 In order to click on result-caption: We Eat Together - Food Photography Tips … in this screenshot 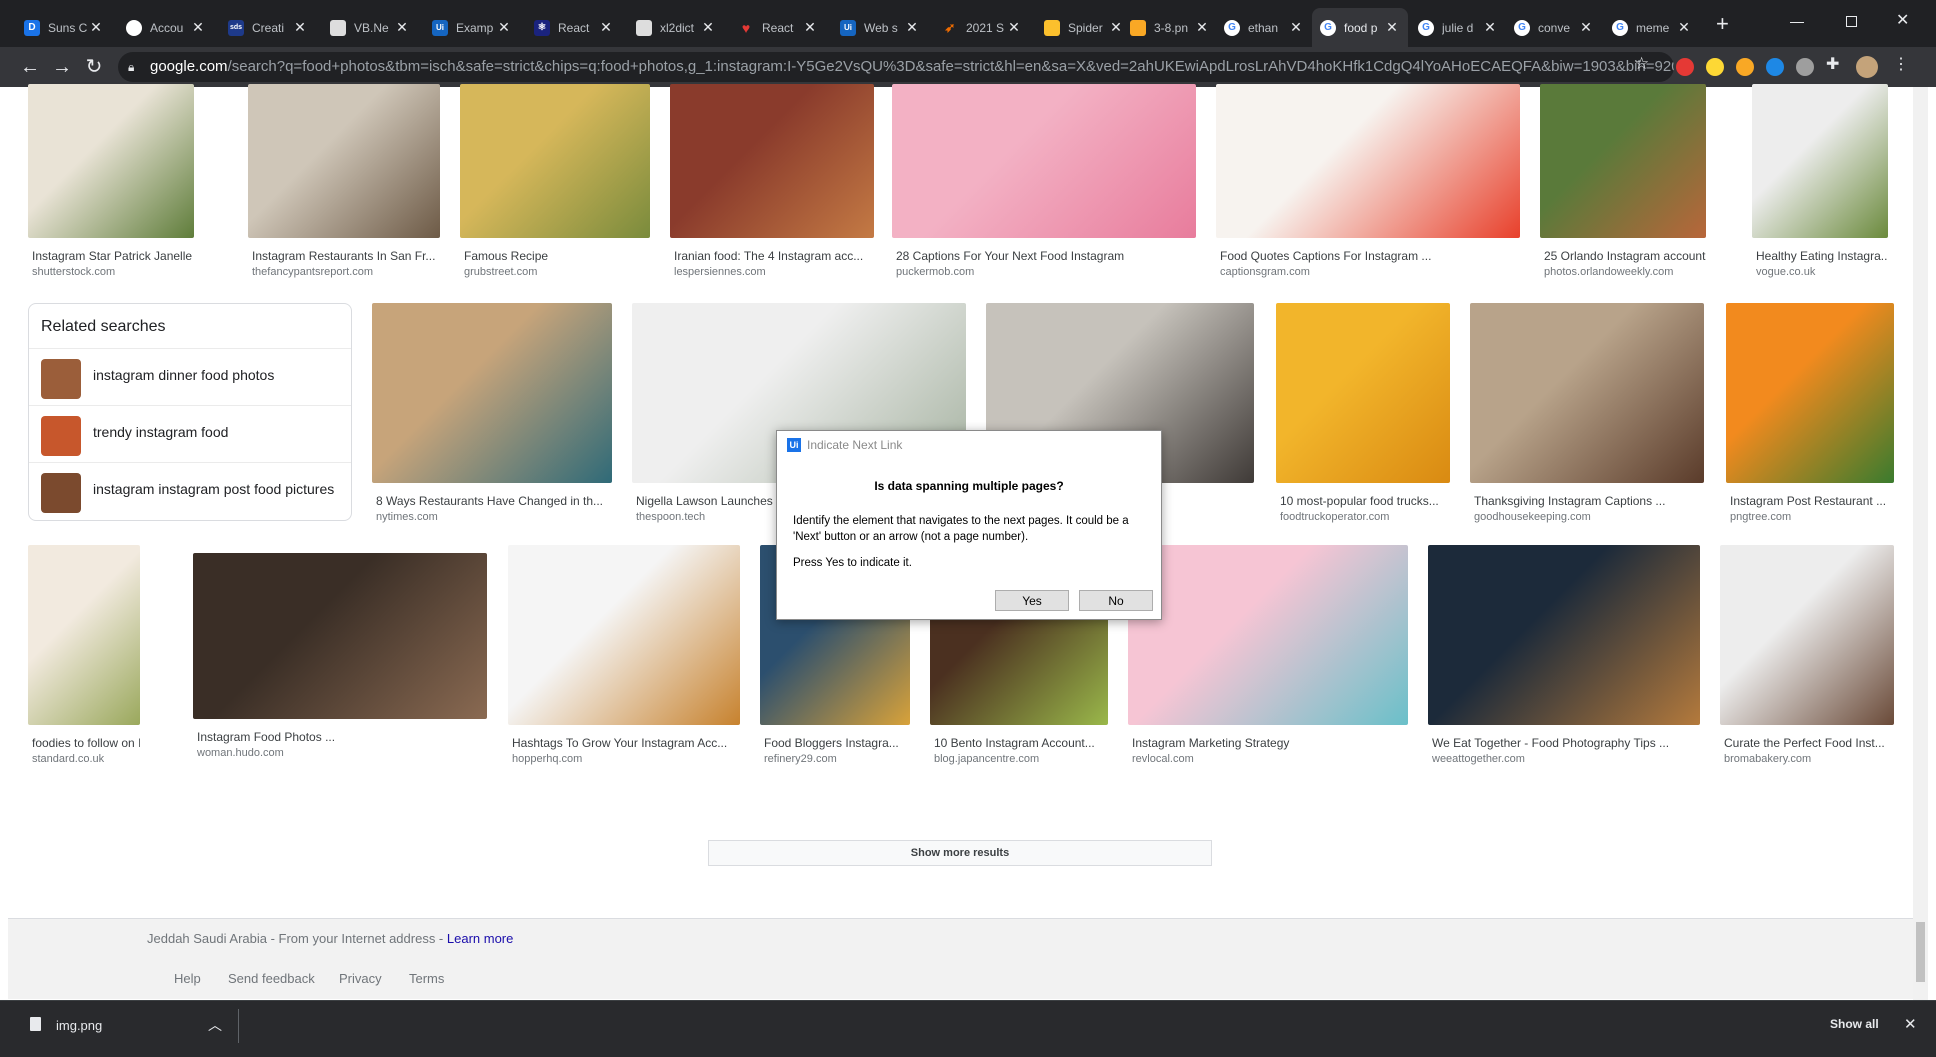, I will do `click(1566, 743)`.